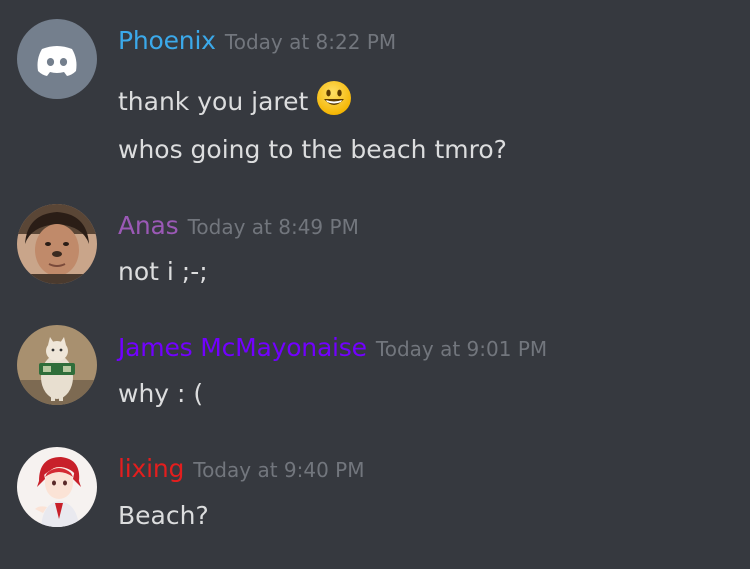 This screenshot has height=569, width=750. I want to click on username: lixing, so click(151, 468).